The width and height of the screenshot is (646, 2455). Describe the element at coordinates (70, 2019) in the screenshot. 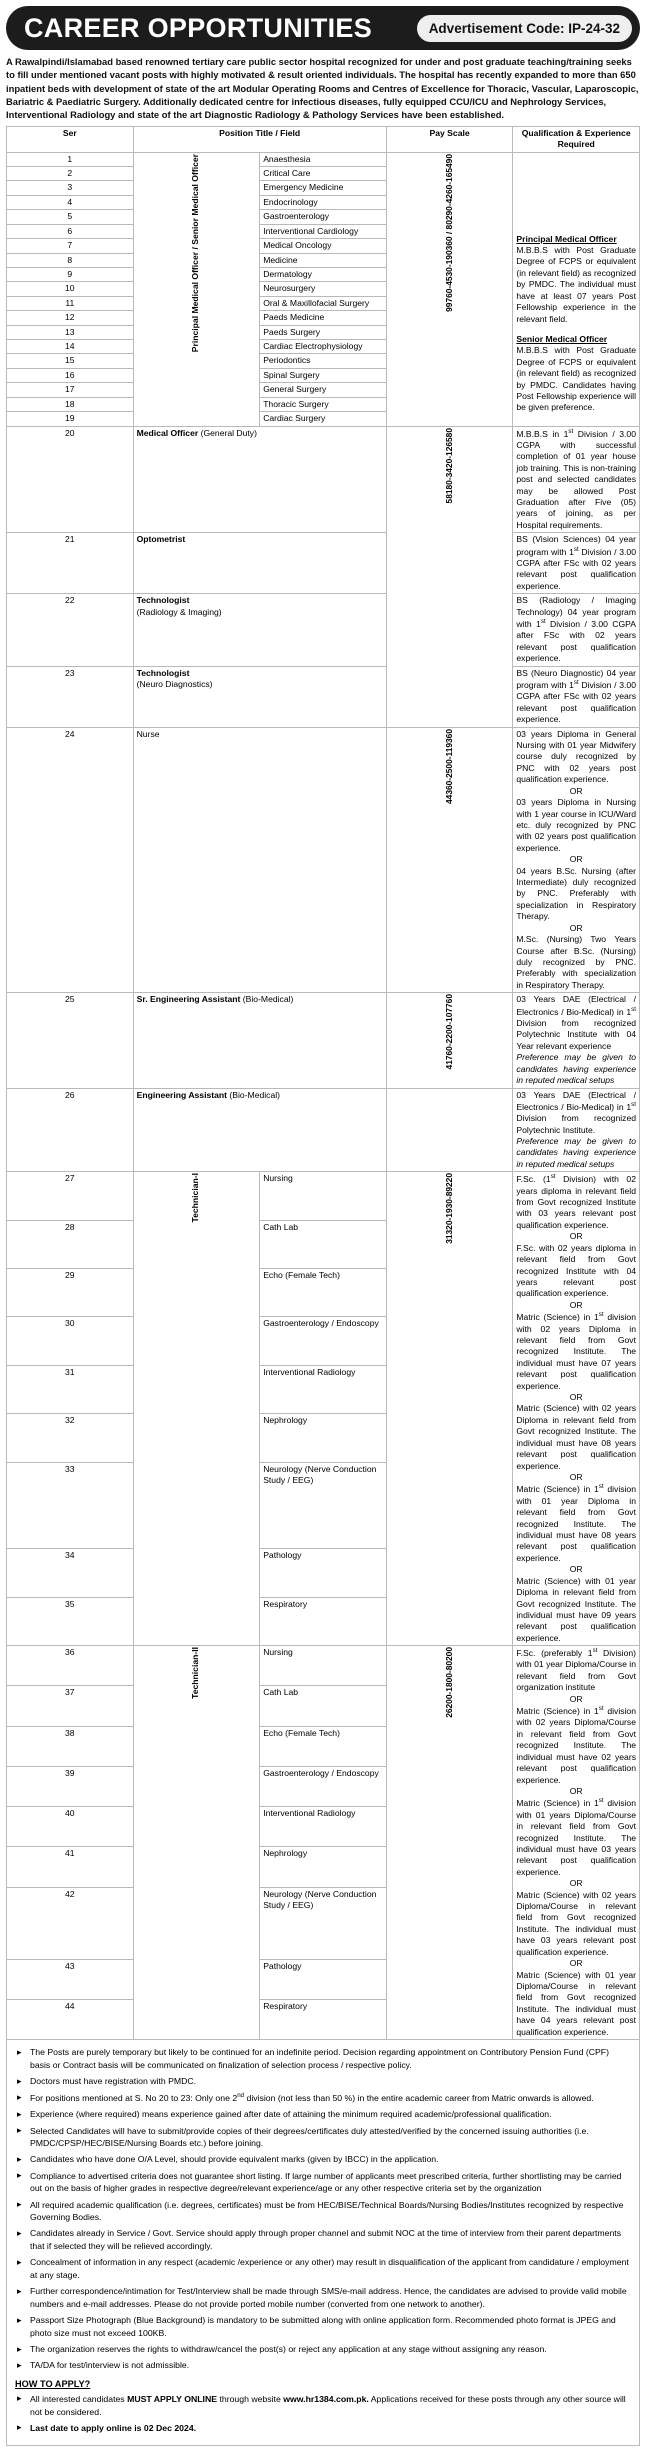

I see `cell-ser: 44` at that location.